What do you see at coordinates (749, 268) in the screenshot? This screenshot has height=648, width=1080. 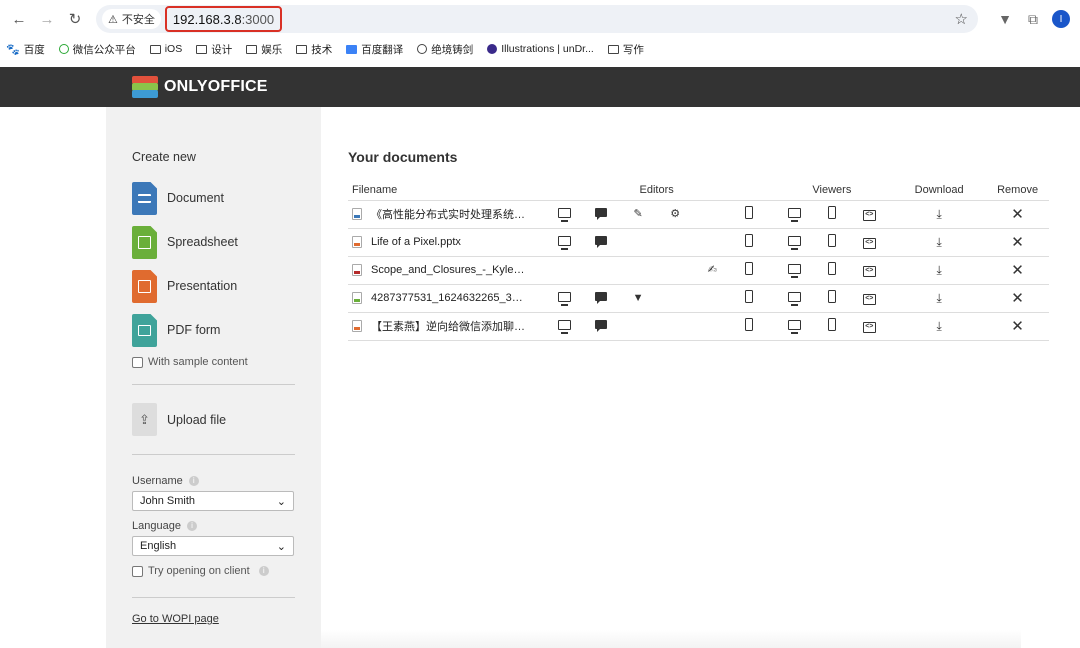 I see `mobile-form-icon` at bounding box center [749, 268].